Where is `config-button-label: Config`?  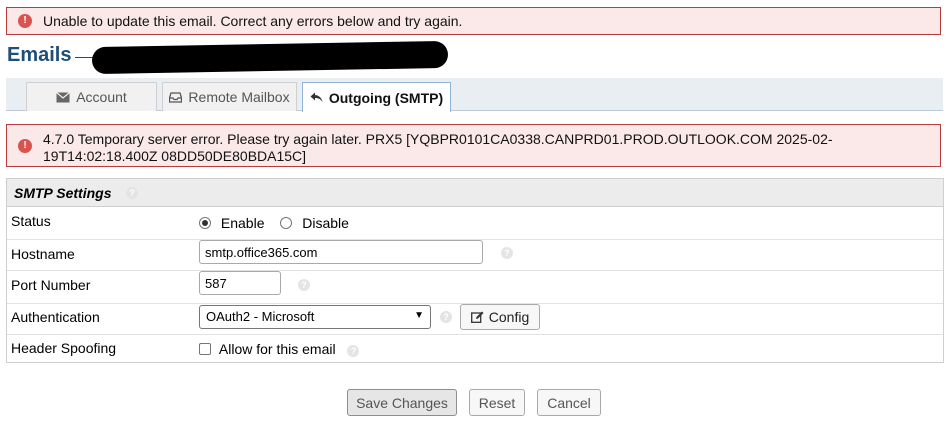
config-button-label: Config is located at coordinates (509, 317).